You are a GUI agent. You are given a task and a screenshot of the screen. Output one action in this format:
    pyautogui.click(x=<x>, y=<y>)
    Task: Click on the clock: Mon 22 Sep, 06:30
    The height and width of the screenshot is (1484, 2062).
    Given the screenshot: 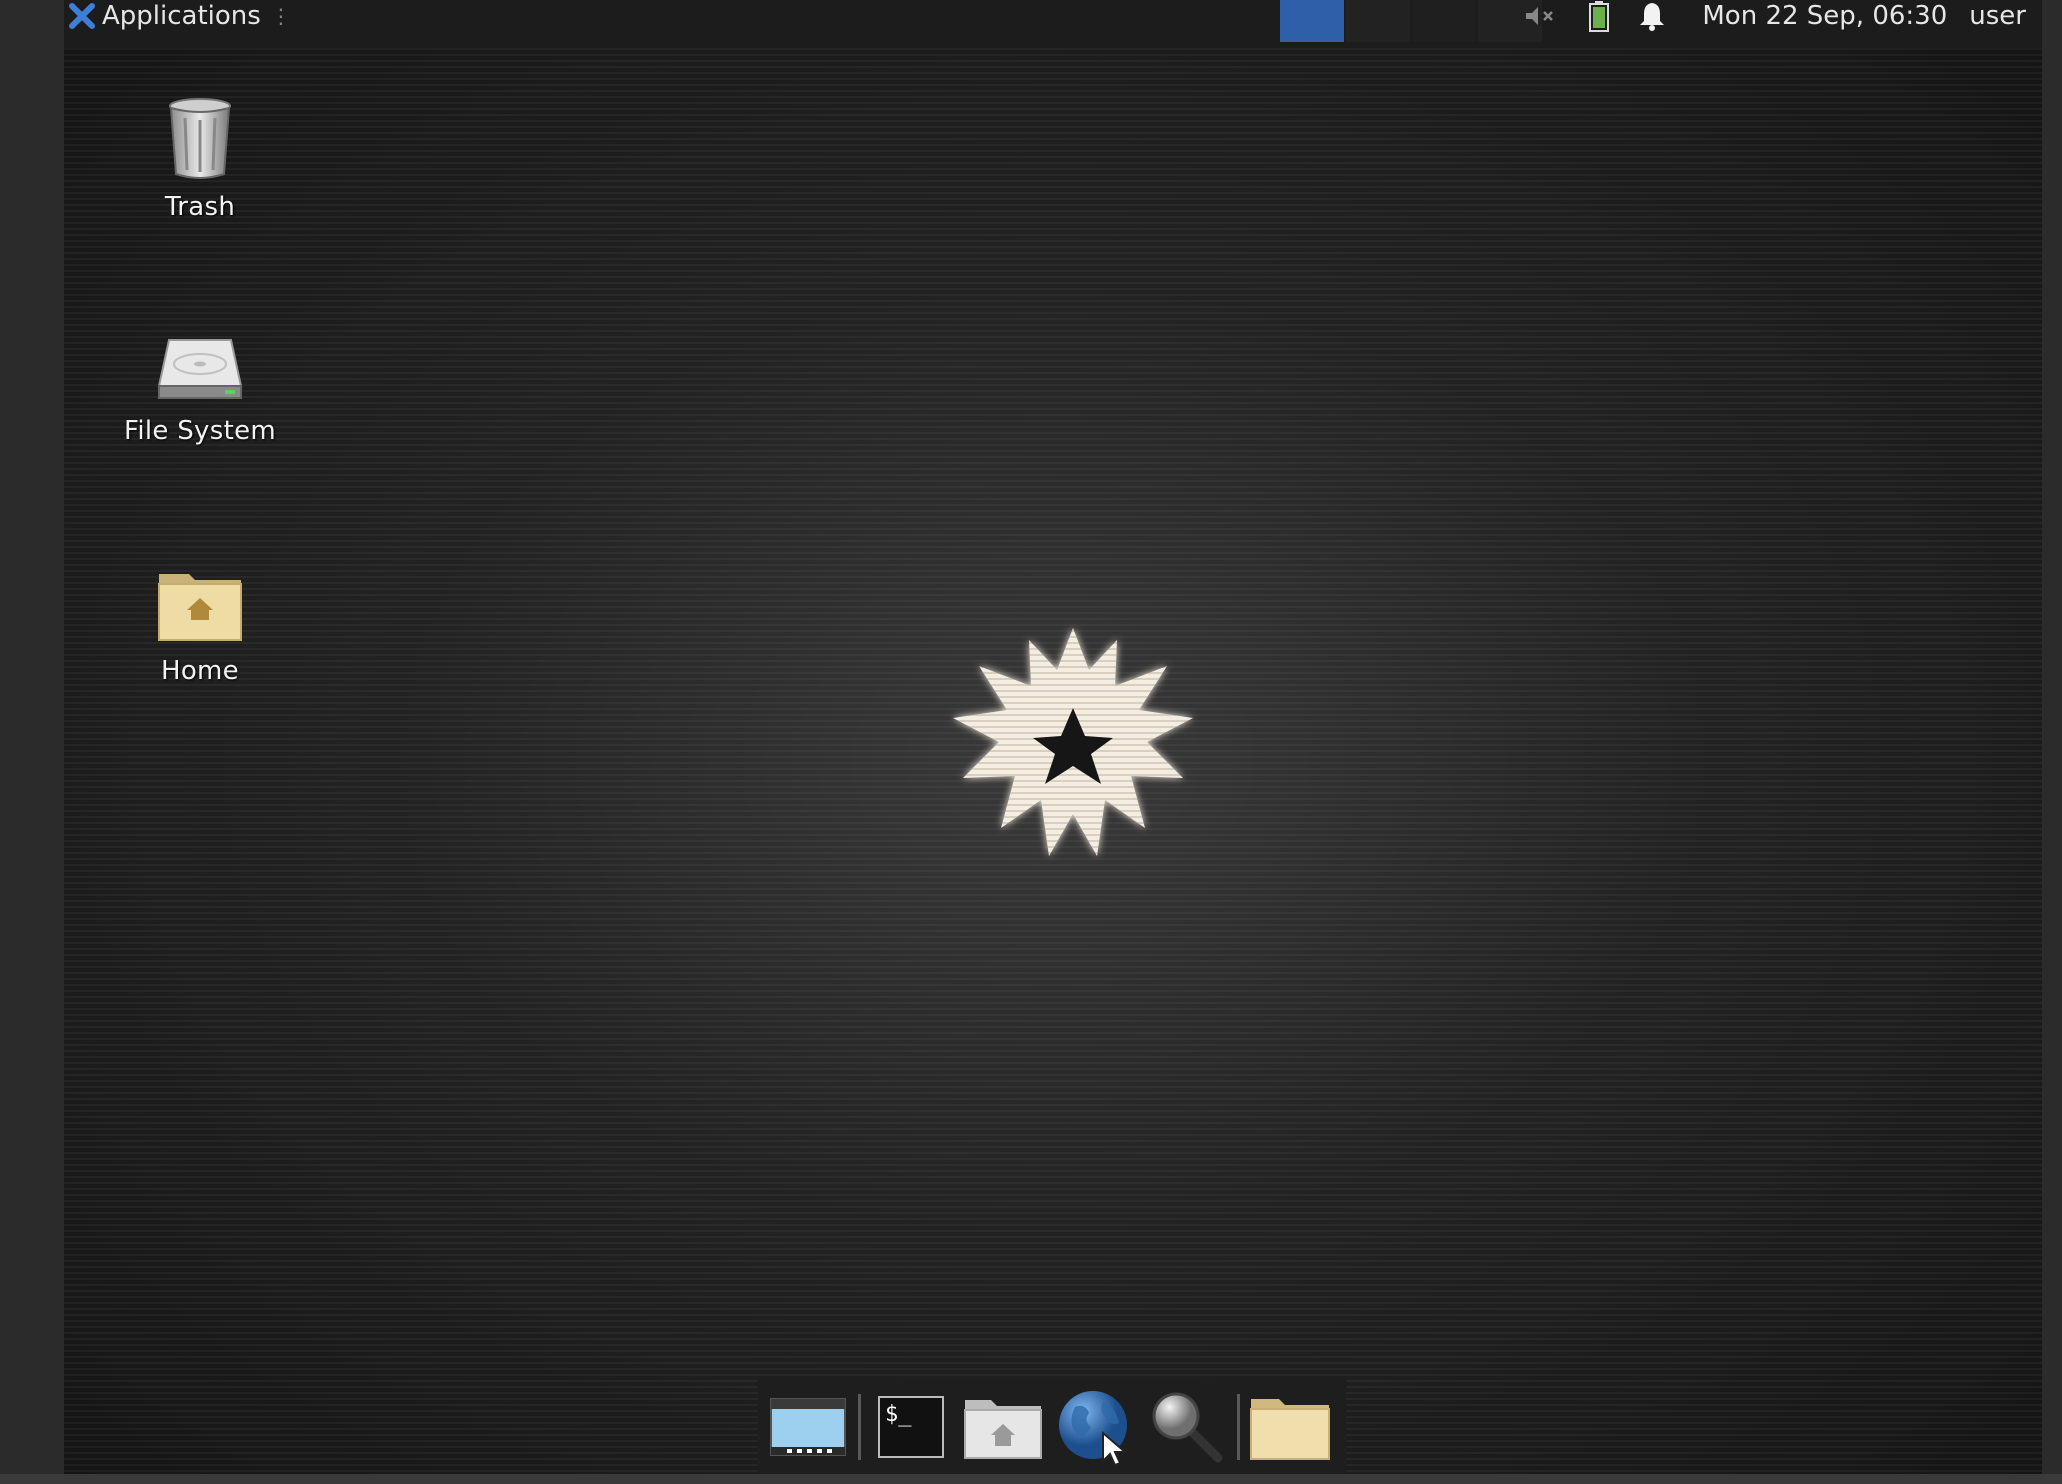 What is the action you would take?
    pyautogui.click(x=1824, y=16)
    